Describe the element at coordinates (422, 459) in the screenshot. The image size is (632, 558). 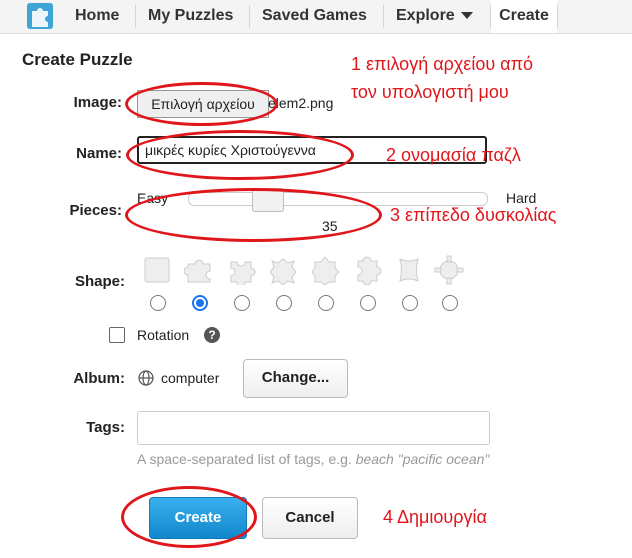
I see `tags-hint-example: beach "pacific ocean"` at that location.